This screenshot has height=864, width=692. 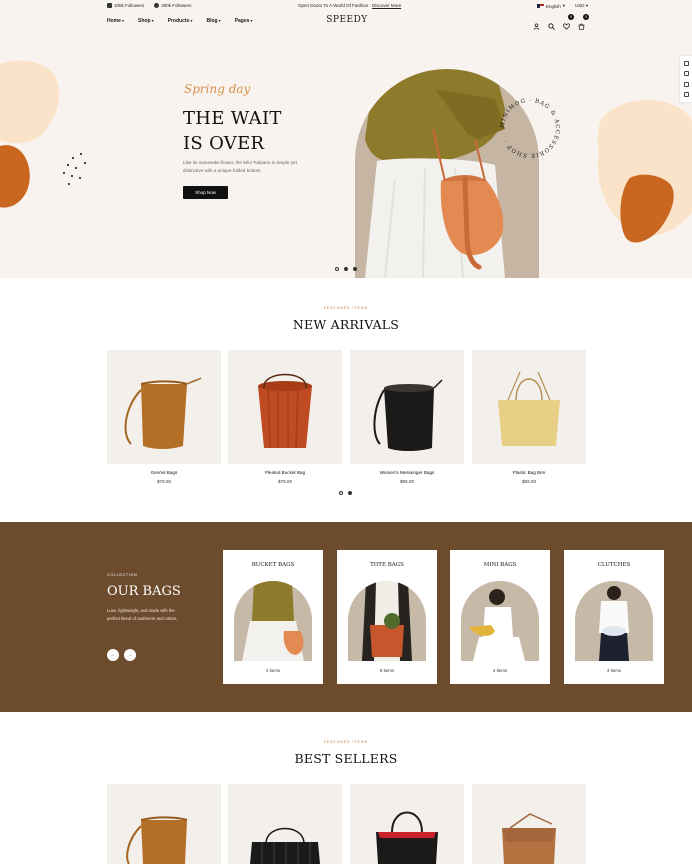 I want to click on arrow-left-icon: ←, so click(x=113, y=655).